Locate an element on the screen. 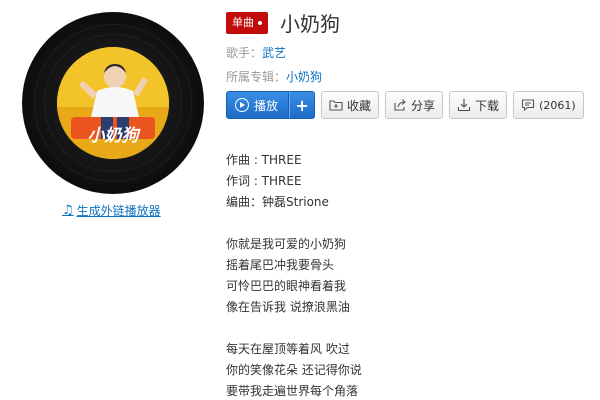 The height and width of the screenshot is (400, 600). cover-title-text: 小奶狗 is located at coordinates (115, 136).